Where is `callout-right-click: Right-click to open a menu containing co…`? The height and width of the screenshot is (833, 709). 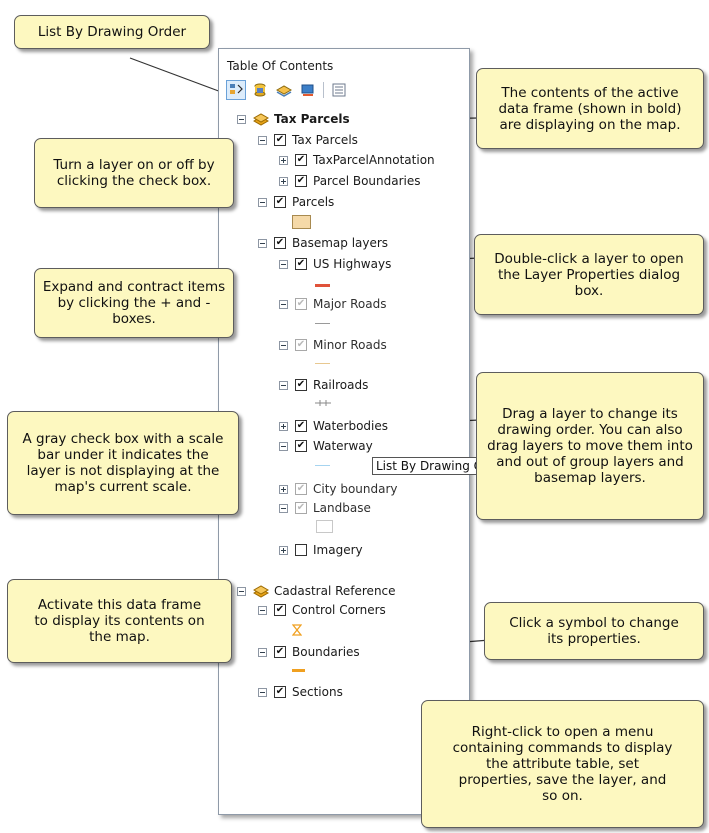
callout-right-click: Right-click to open a menu containing co… is located at coordinates (562, 764).